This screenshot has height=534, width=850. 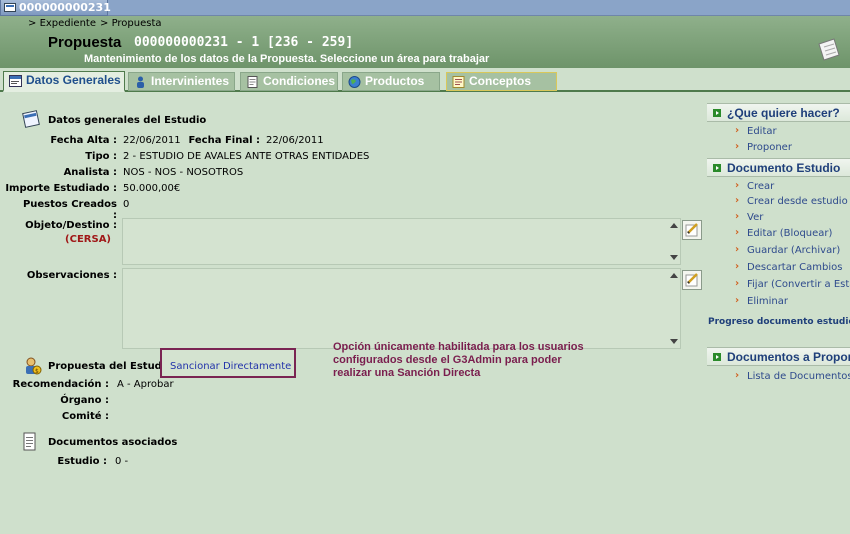 I want to click on tab-label: Condiciones, so click(x=299, y=81).